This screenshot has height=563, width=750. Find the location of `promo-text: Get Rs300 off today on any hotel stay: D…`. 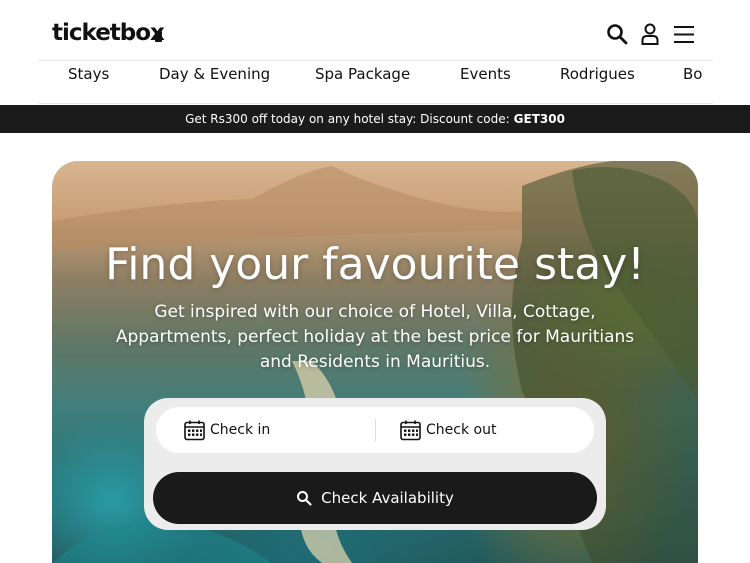

promo-text: Get Rs300 off today on any hotel stay: D… is located at coordinates (347, 119).